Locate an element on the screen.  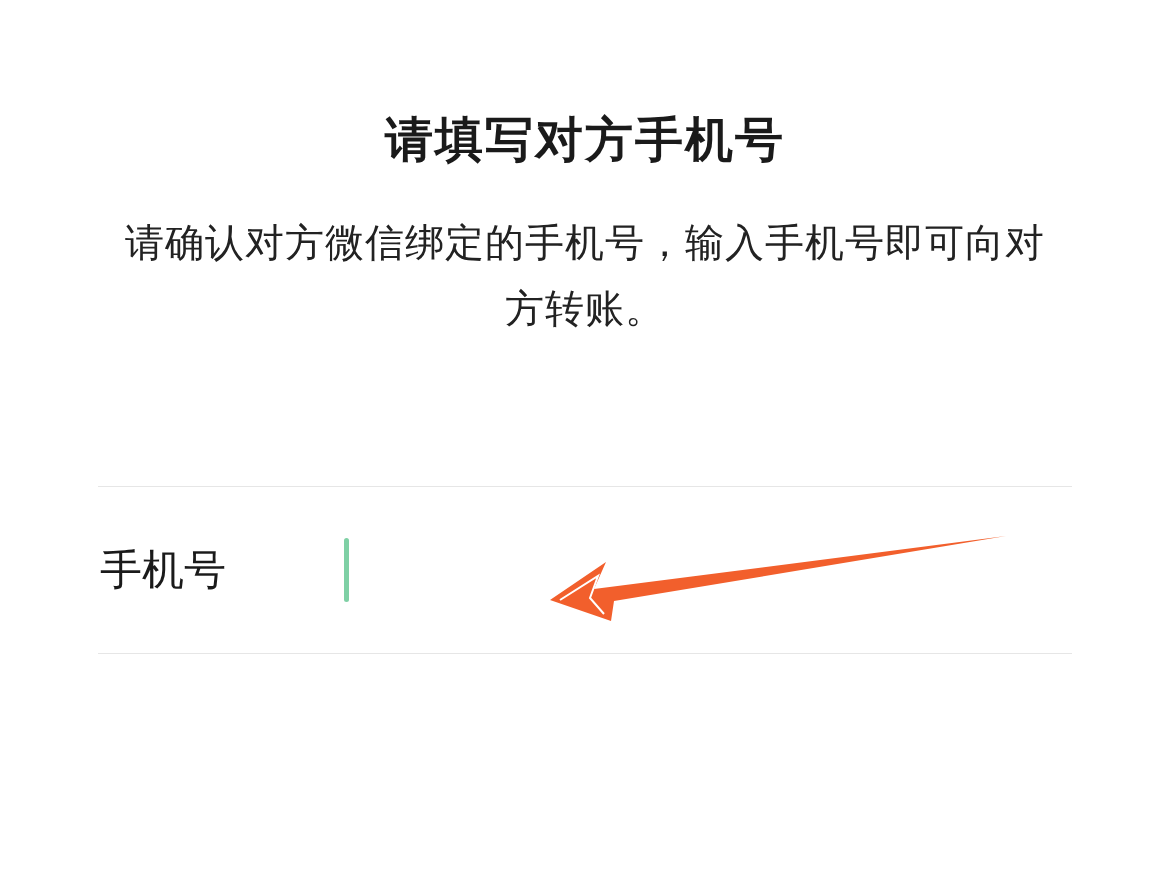
page-title: 请填写对方手机号 is located at coordinates (585, 139).